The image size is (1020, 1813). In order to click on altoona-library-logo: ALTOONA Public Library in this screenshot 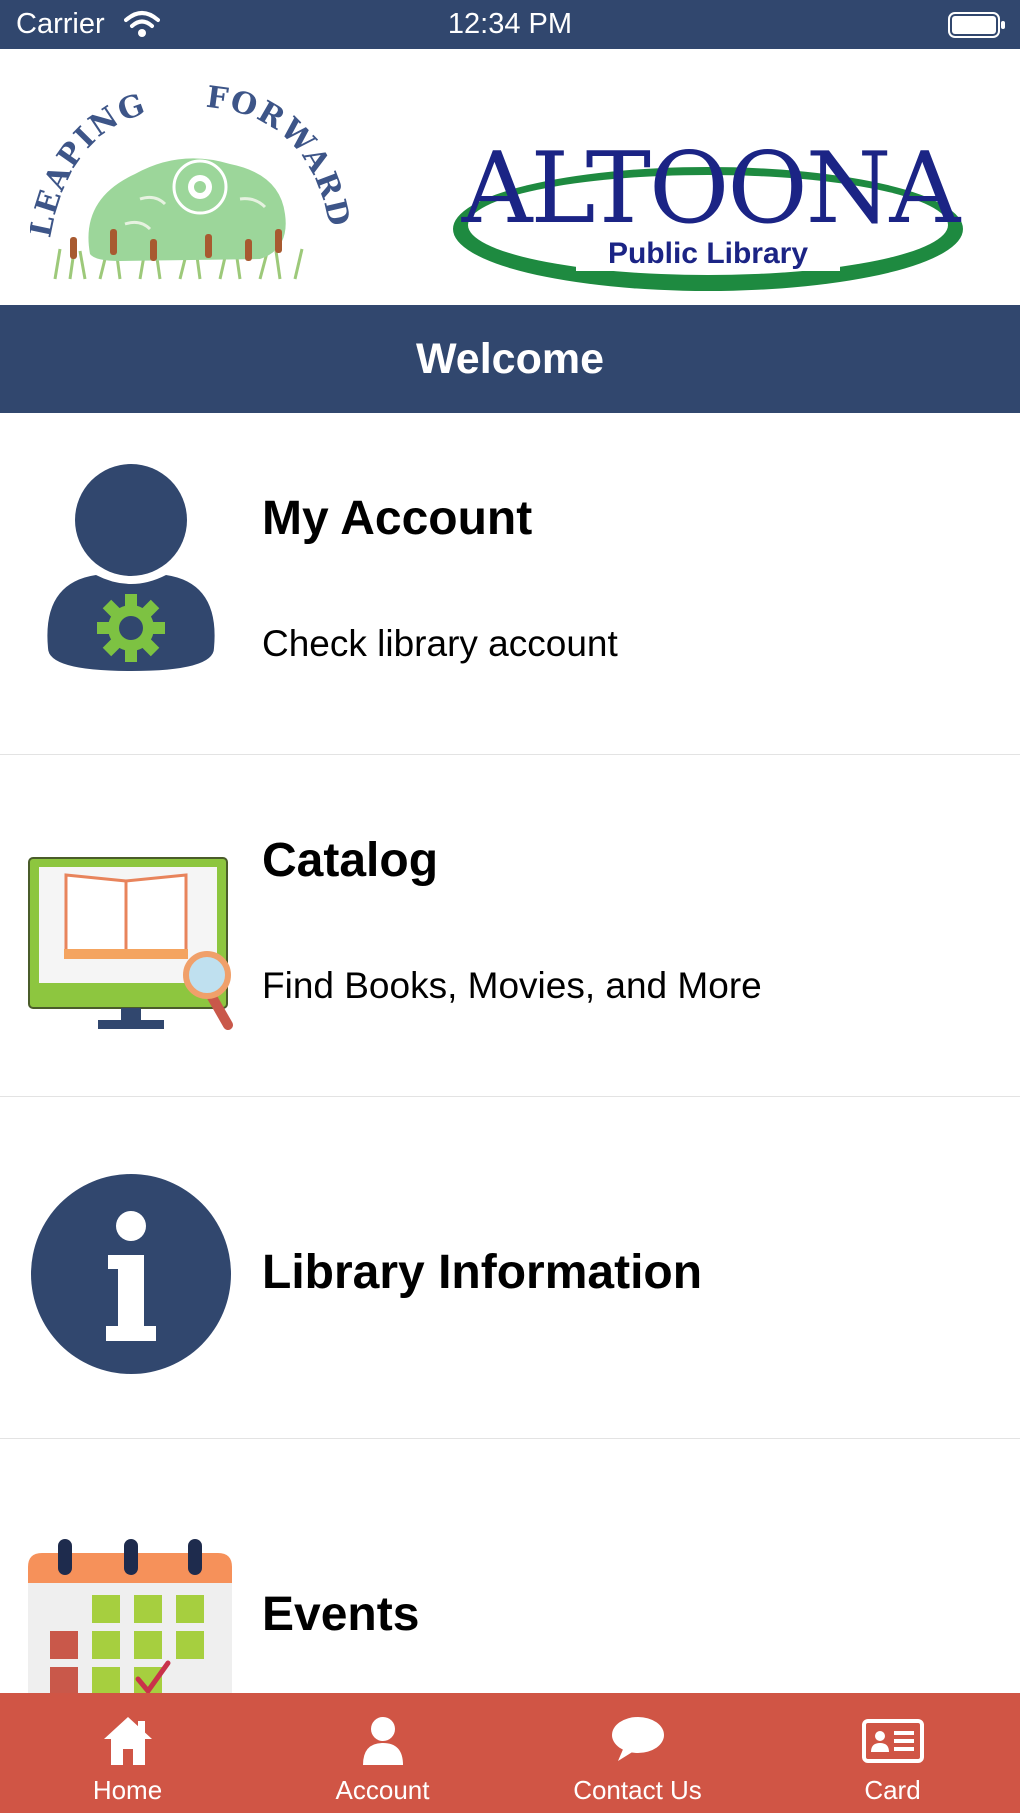, I will do `click(708, 211)`.